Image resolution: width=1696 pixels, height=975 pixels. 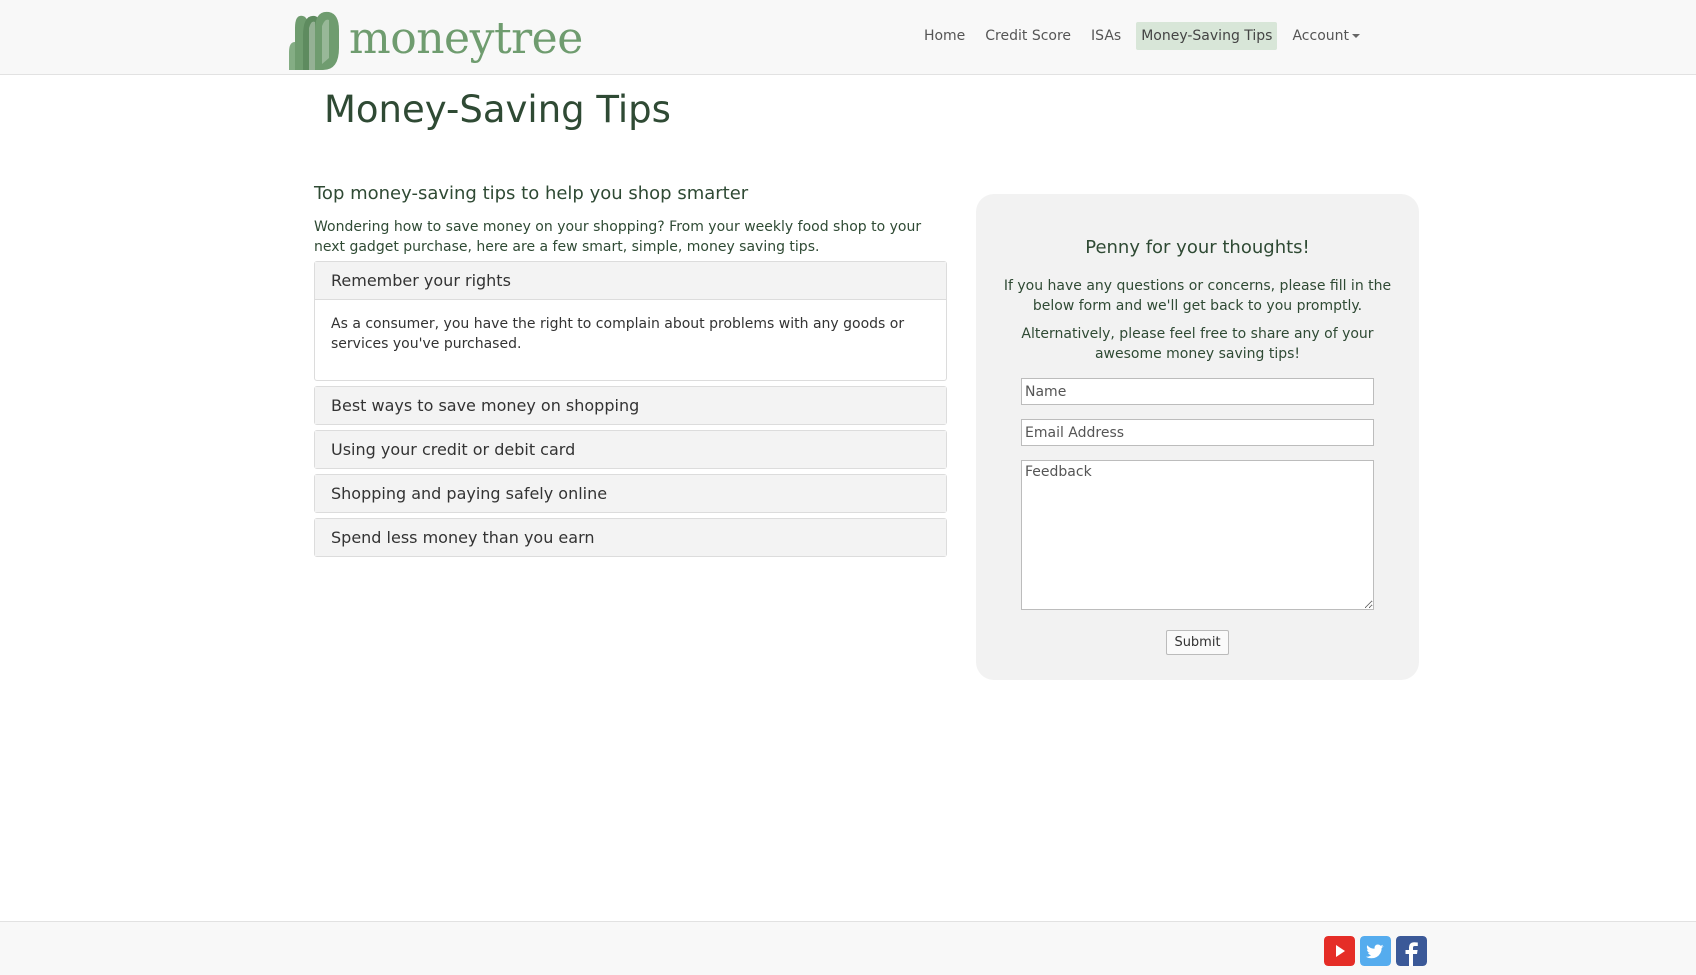 I want to click on accordion-heading-rights: Remember your rights, so click(x=630, y=281).